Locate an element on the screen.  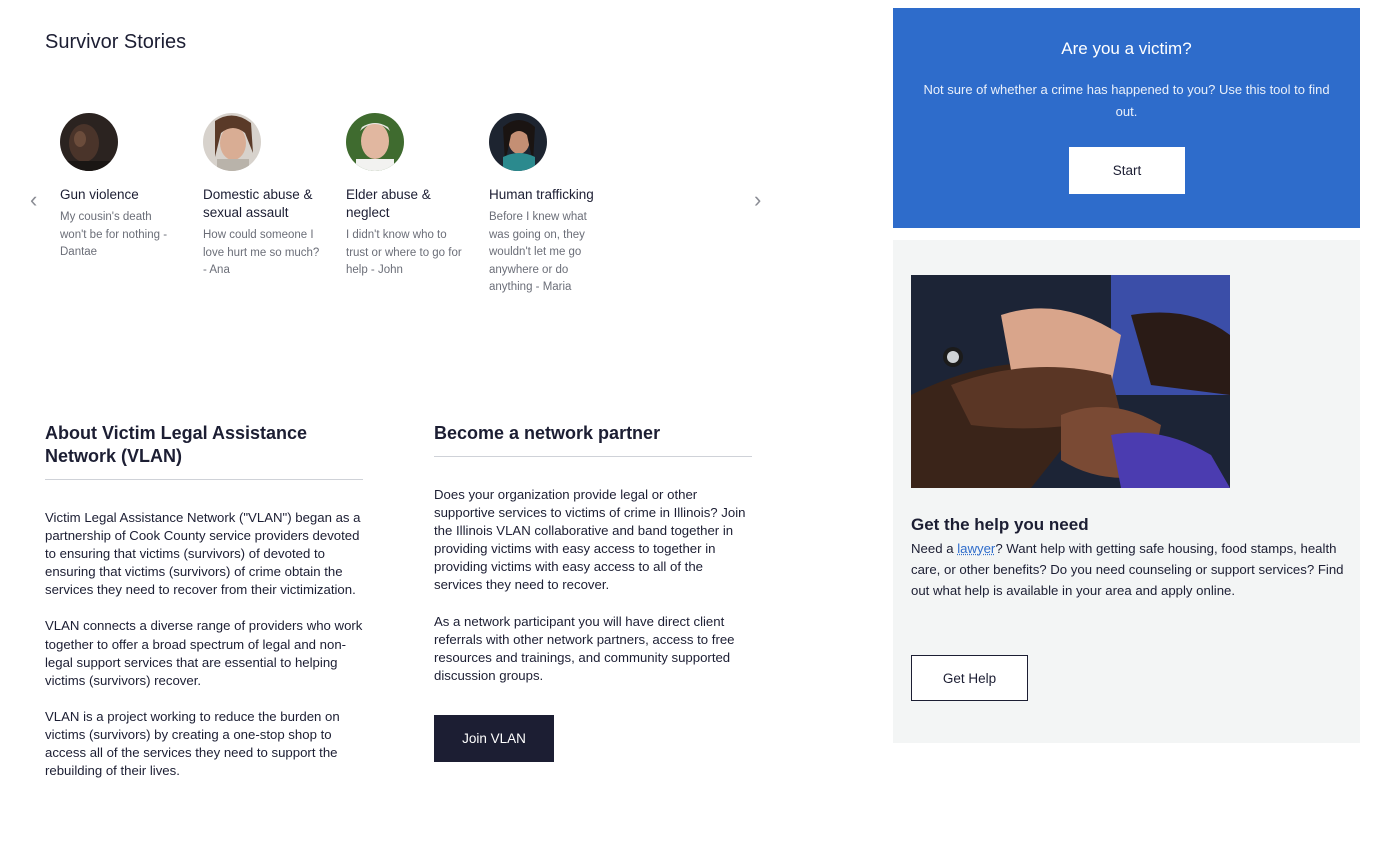
victim-card-title: Are you a victim? is located at coordinates (1126, 48).